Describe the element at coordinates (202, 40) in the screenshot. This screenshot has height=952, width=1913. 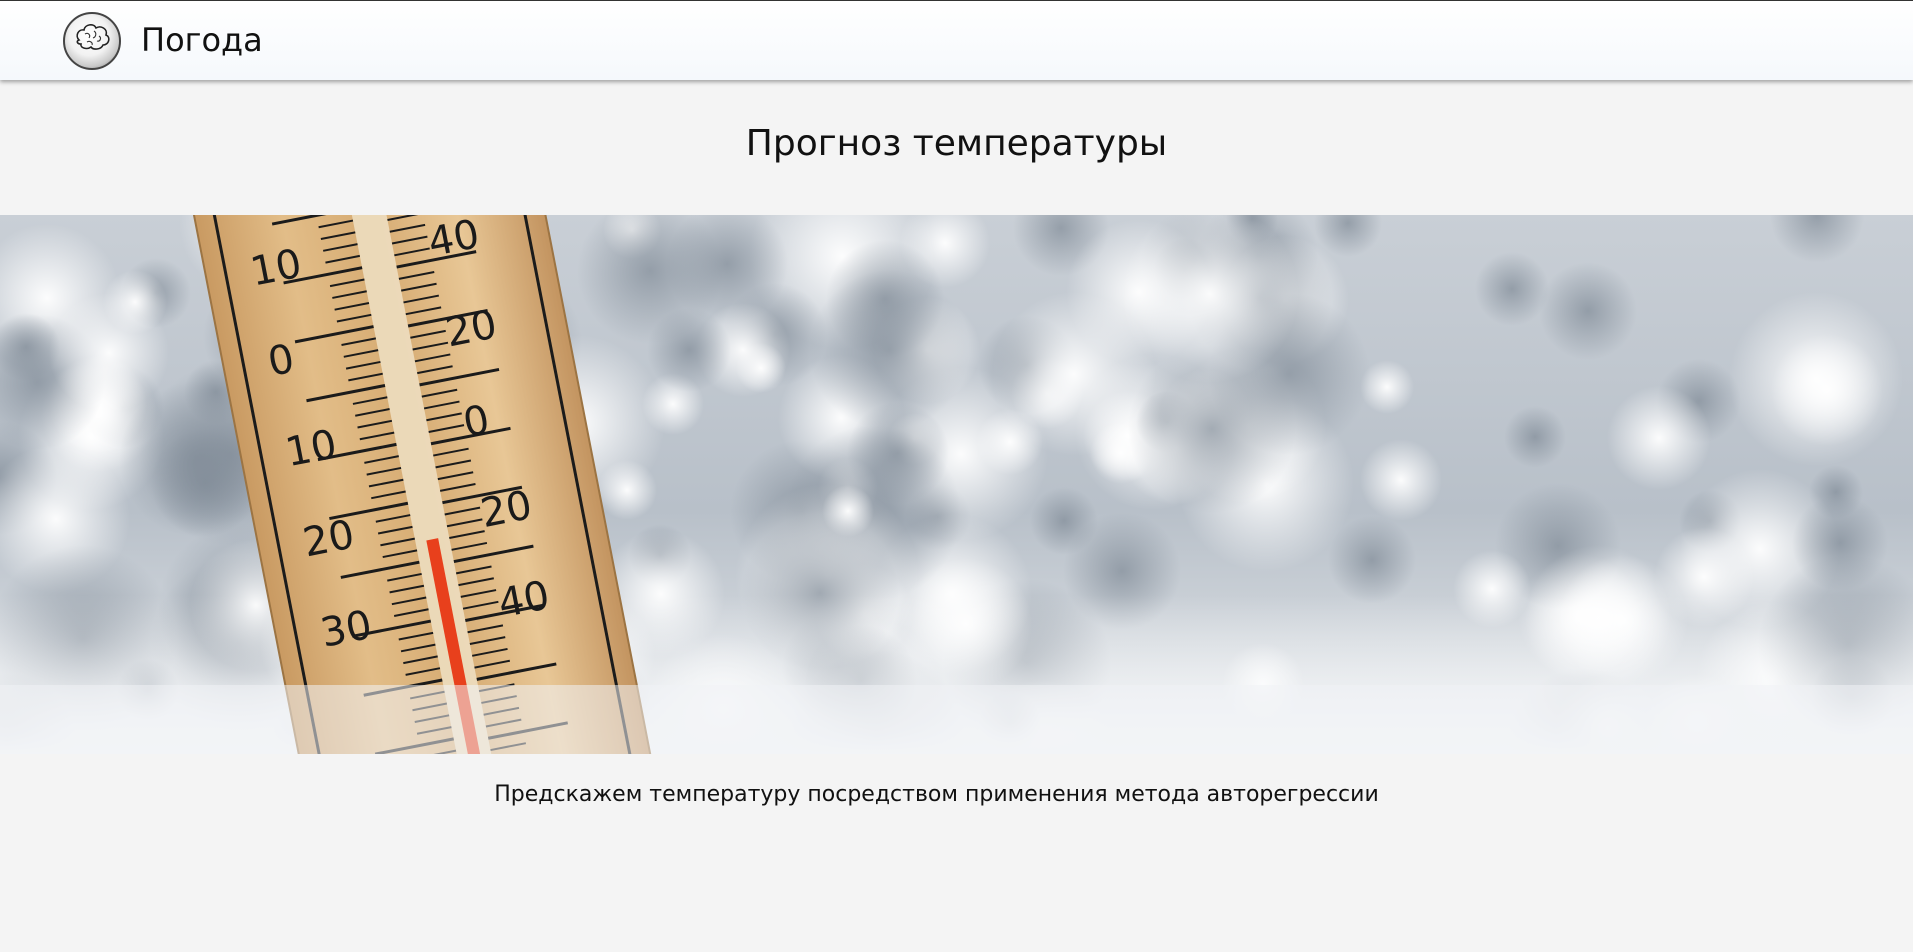
I see `brand-title: Погода` at that location.